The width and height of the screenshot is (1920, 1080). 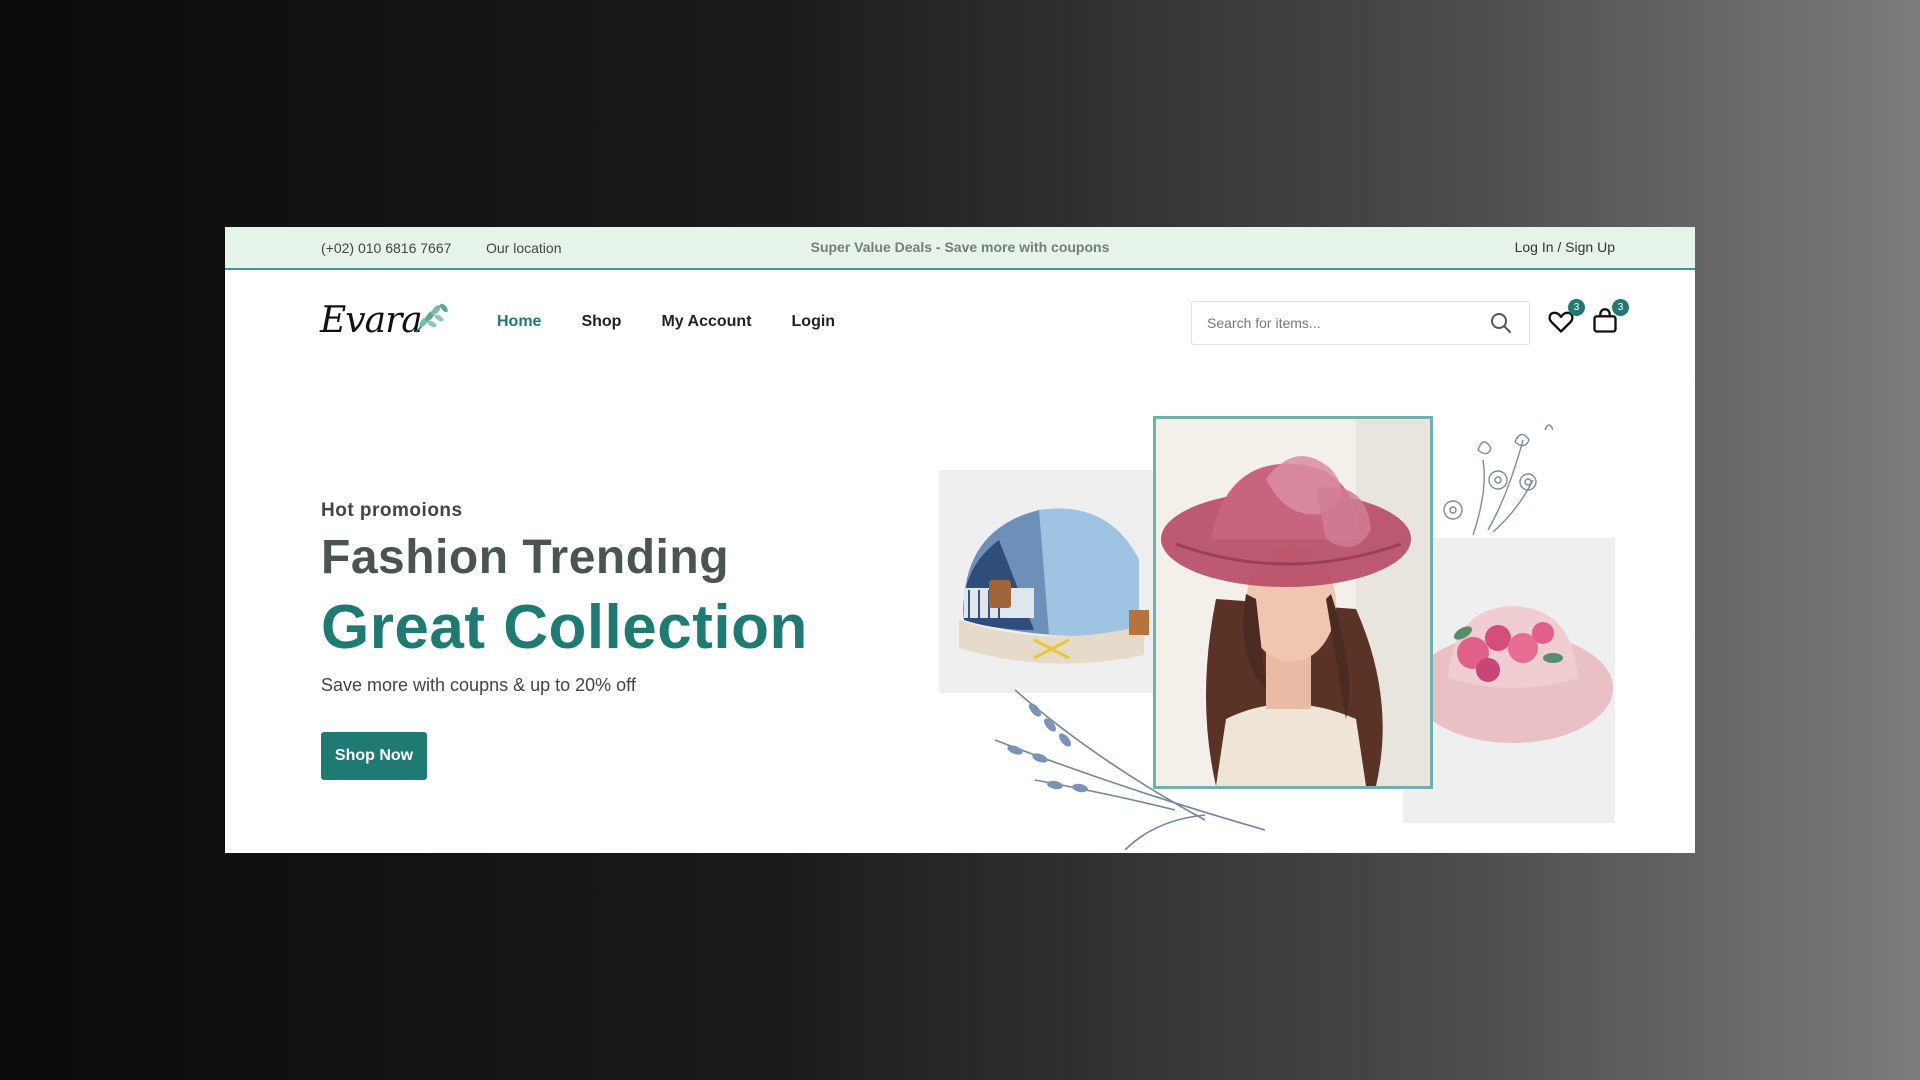 I want to click on logo-text: Evara, so click(x=371, y=320).